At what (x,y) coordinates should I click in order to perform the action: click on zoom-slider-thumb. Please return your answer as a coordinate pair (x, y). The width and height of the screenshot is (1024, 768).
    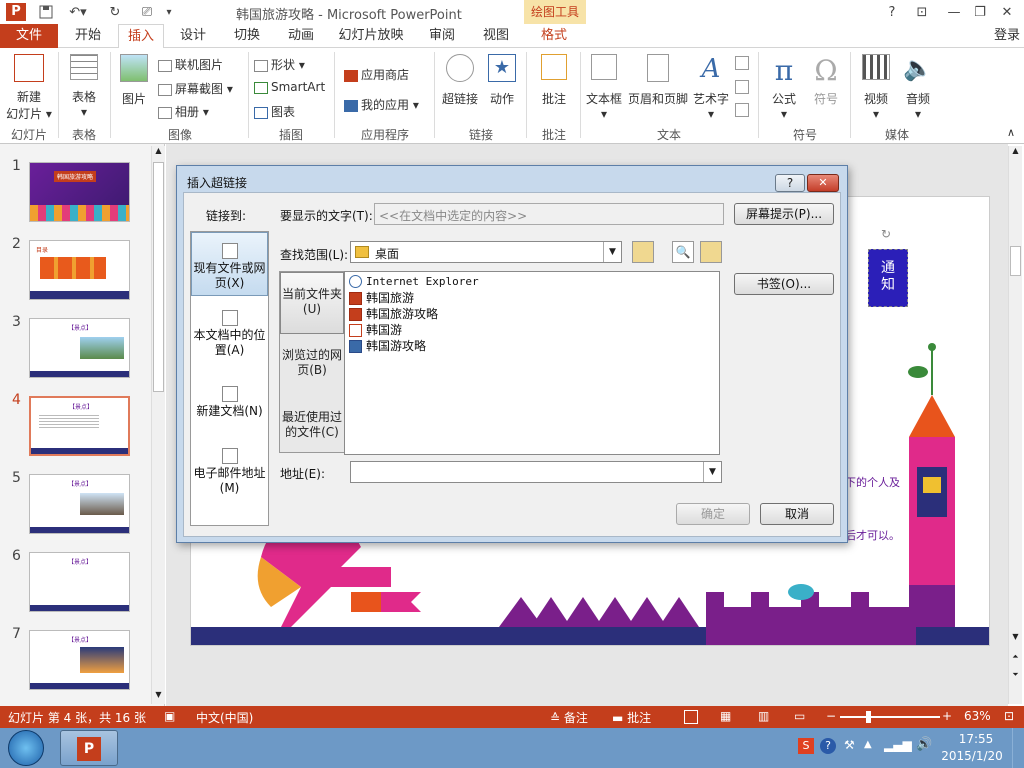
    Looking at the image, I should click on (868, 717).